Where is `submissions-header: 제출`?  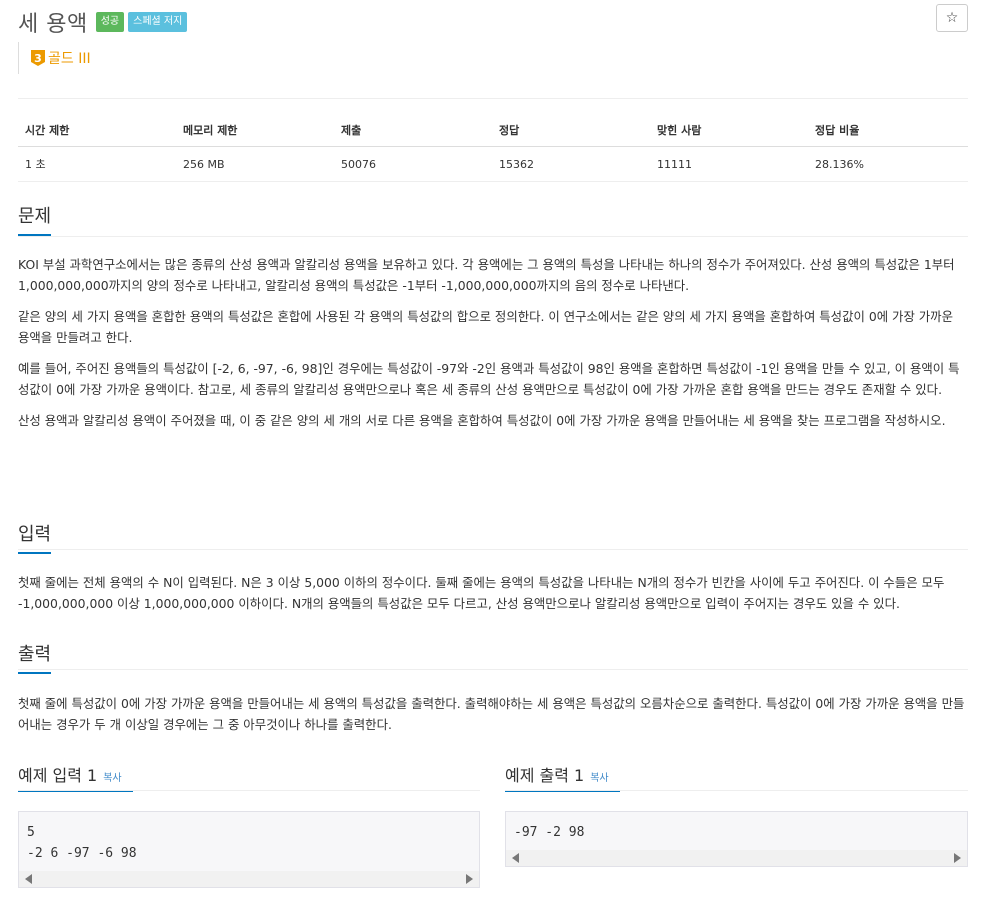
submissions-header: 제출 is located at coordinates (413, 130).